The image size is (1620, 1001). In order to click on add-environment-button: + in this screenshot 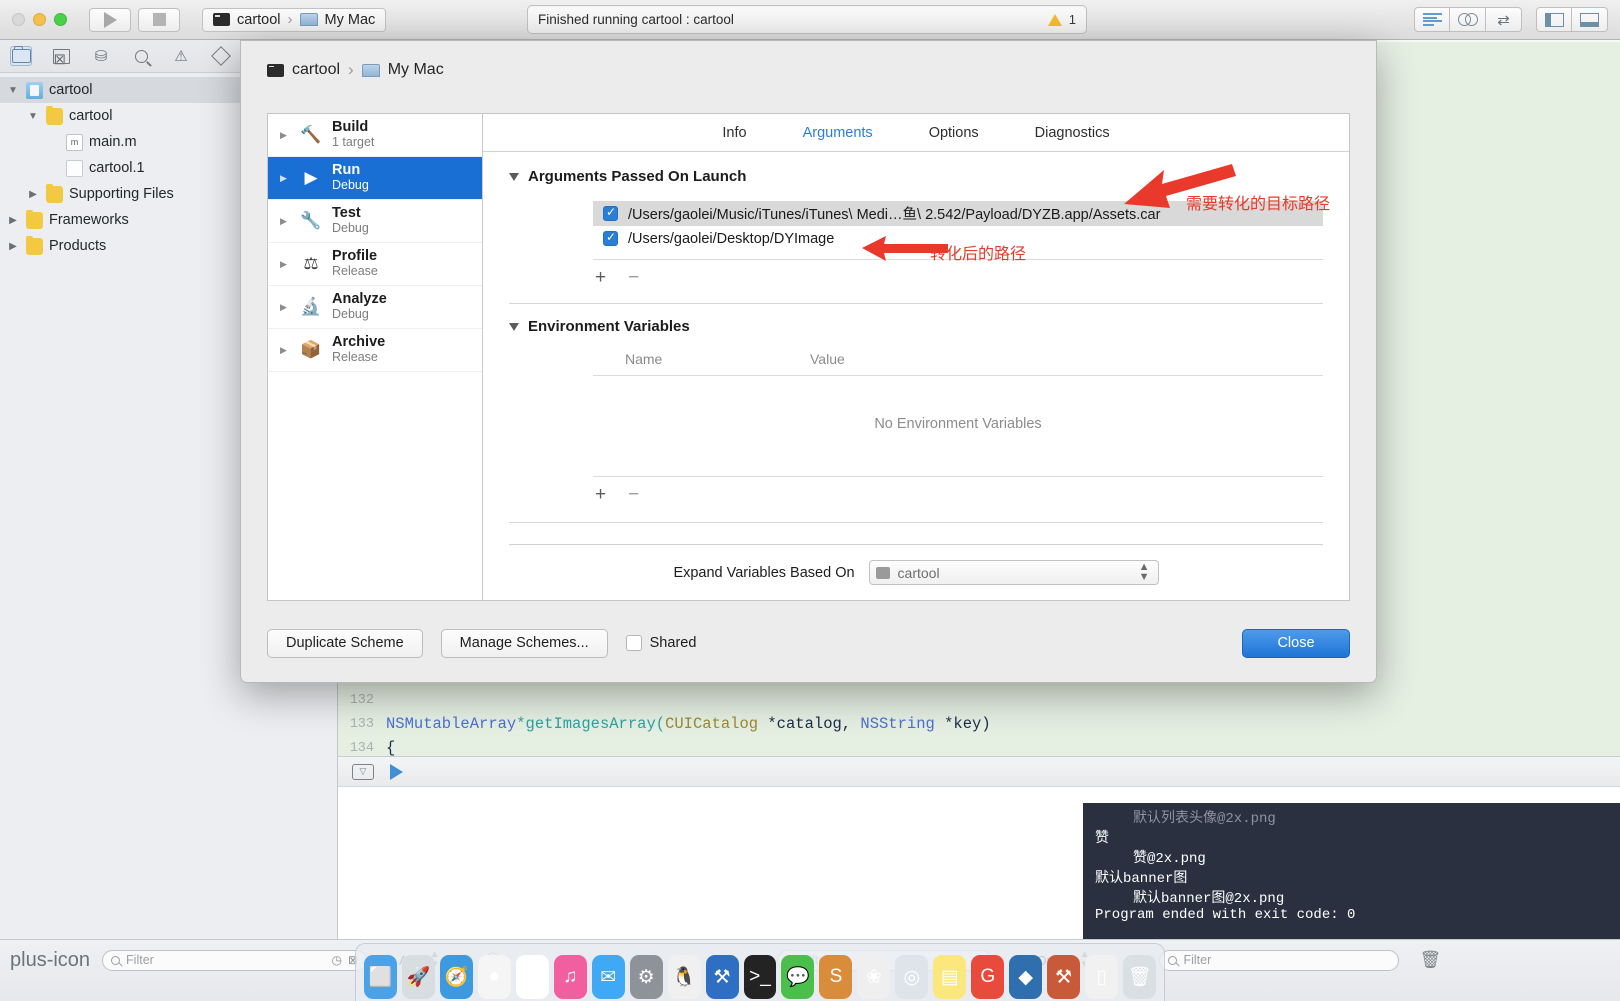, I will do `click(600, 495)`.